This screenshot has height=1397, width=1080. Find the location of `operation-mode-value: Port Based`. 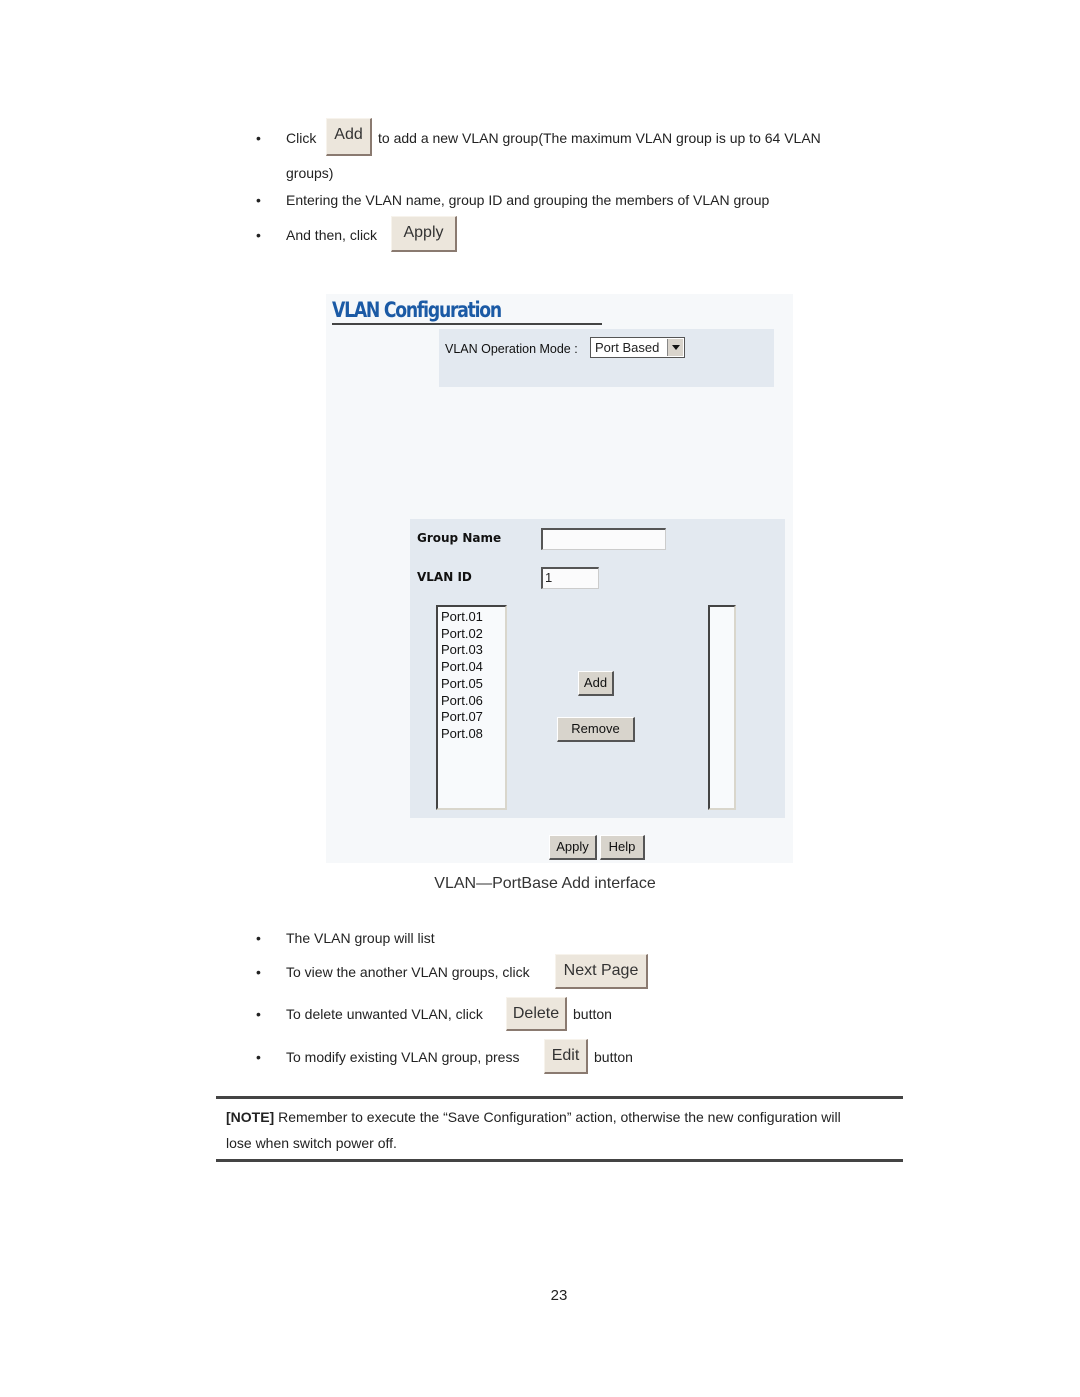

operation-mode-value: Port Based is located at coordinates (627, 347).